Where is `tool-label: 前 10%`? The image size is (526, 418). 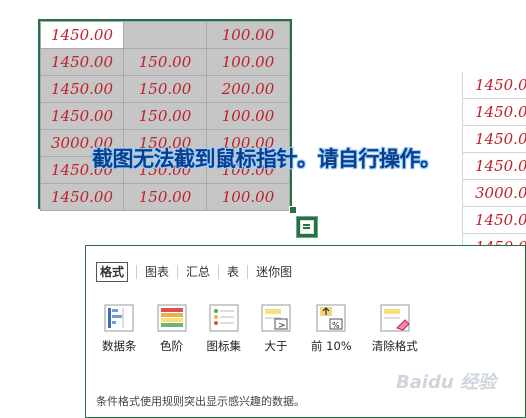 tool-label: 前 10% is located at coordinates (331, 346).